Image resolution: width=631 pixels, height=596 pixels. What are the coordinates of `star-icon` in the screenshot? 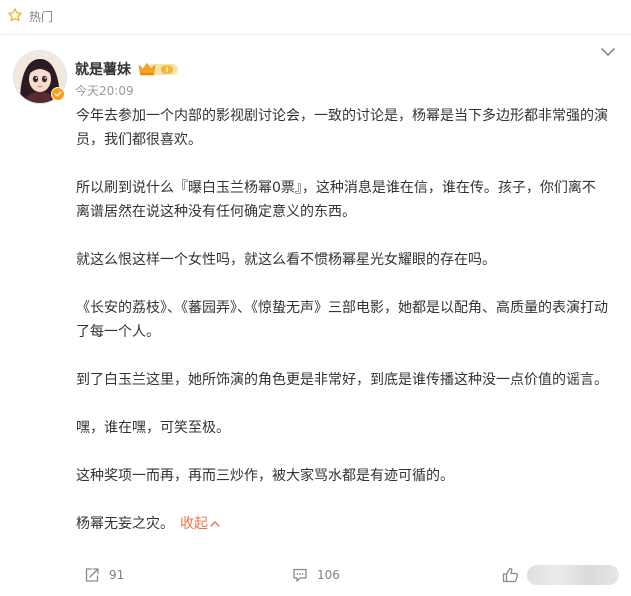 It's located at (15, 15).